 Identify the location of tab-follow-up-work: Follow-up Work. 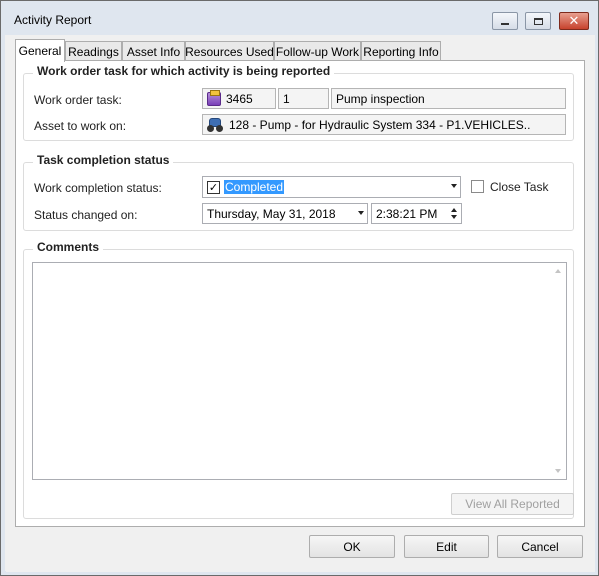
(317, 51).